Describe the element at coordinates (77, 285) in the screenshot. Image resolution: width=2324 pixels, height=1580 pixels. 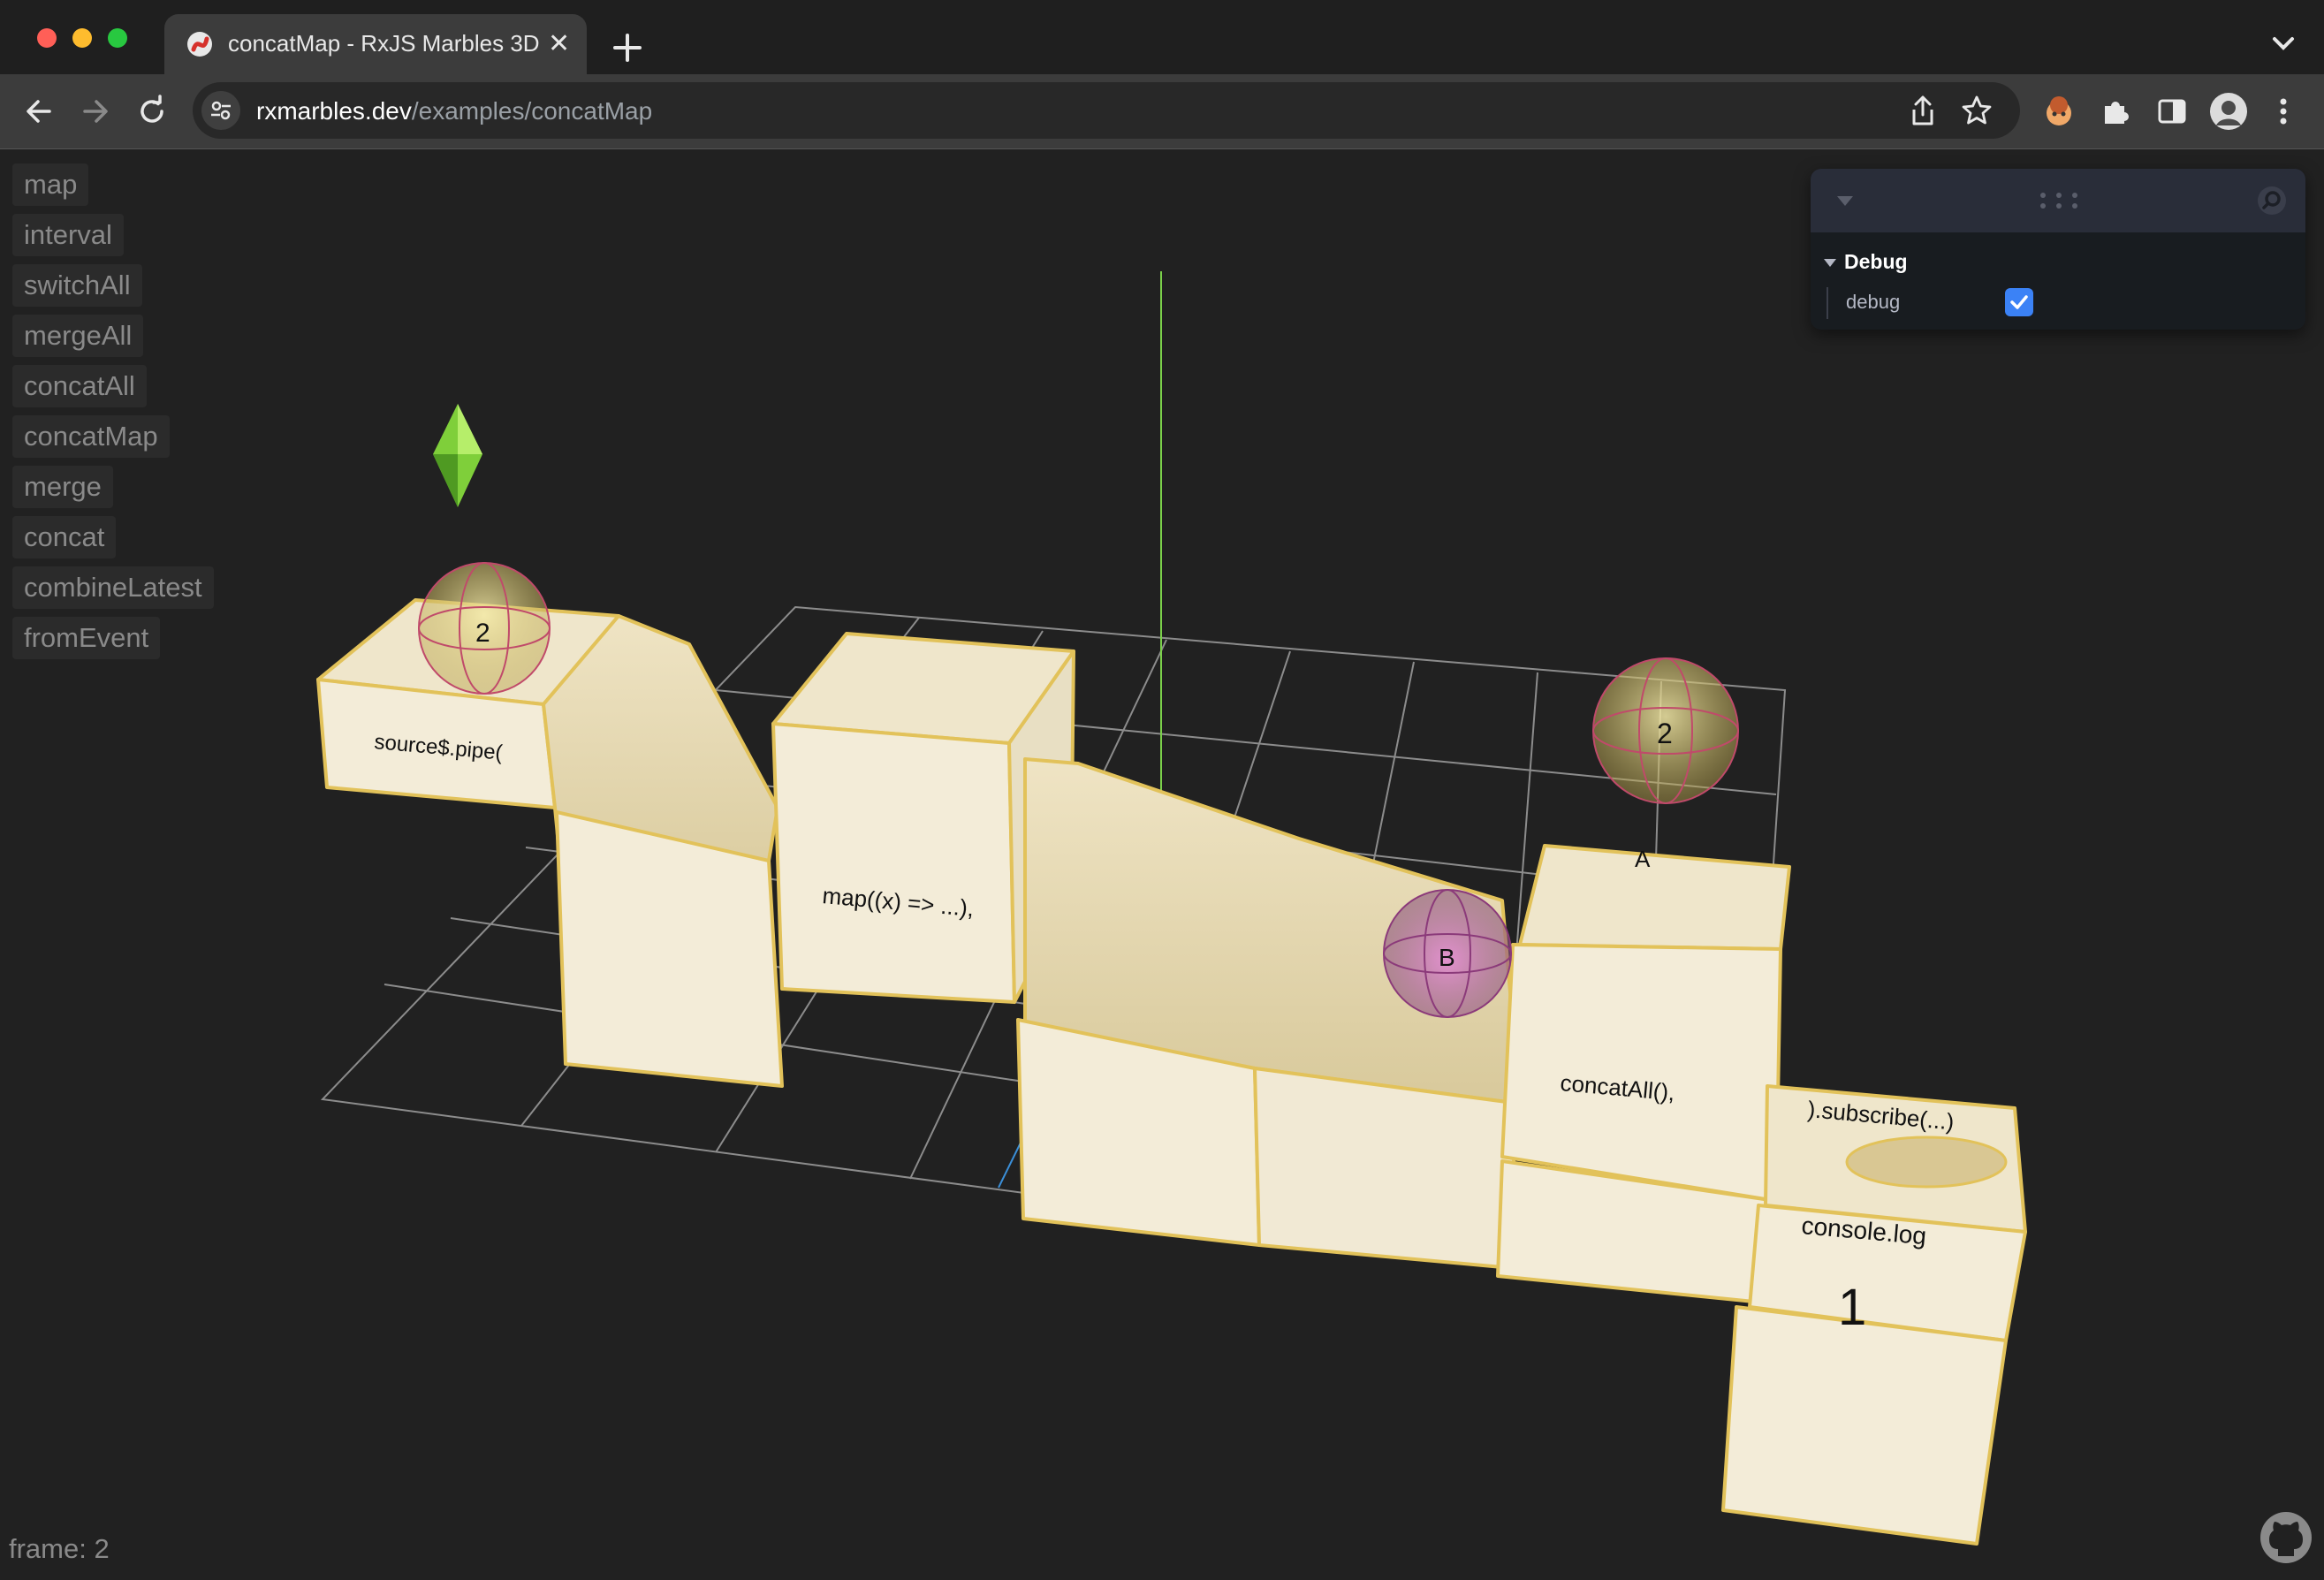
I see `nav-item-switchall: switchAll` at that location.